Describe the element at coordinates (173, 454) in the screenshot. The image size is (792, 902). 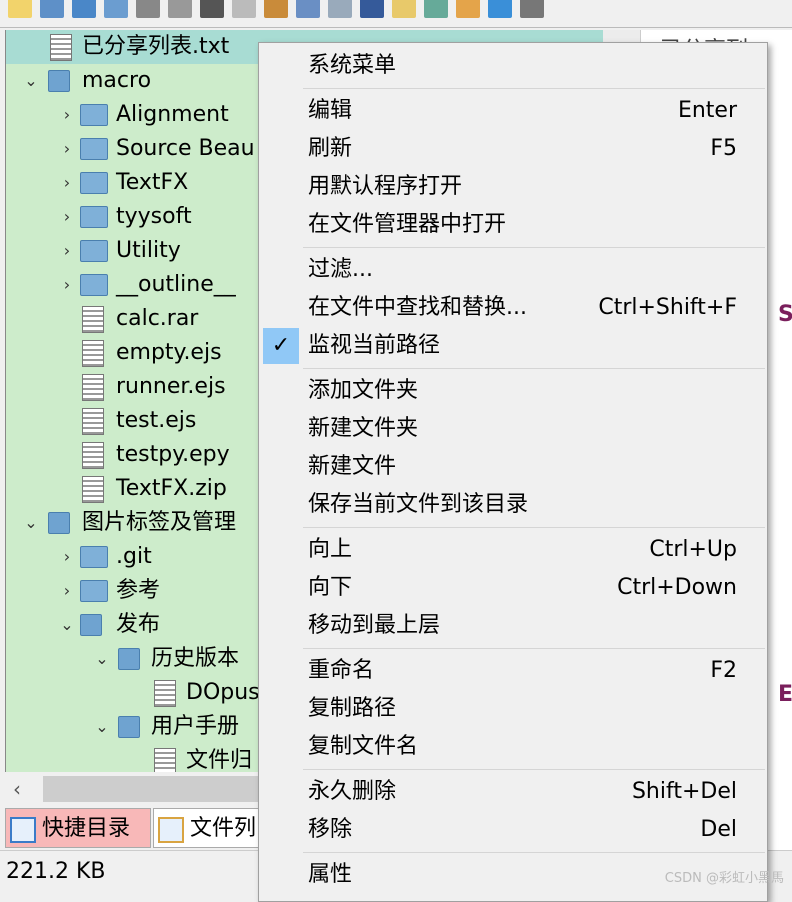
I see `tree-item-label: testpy.epy` at that location.